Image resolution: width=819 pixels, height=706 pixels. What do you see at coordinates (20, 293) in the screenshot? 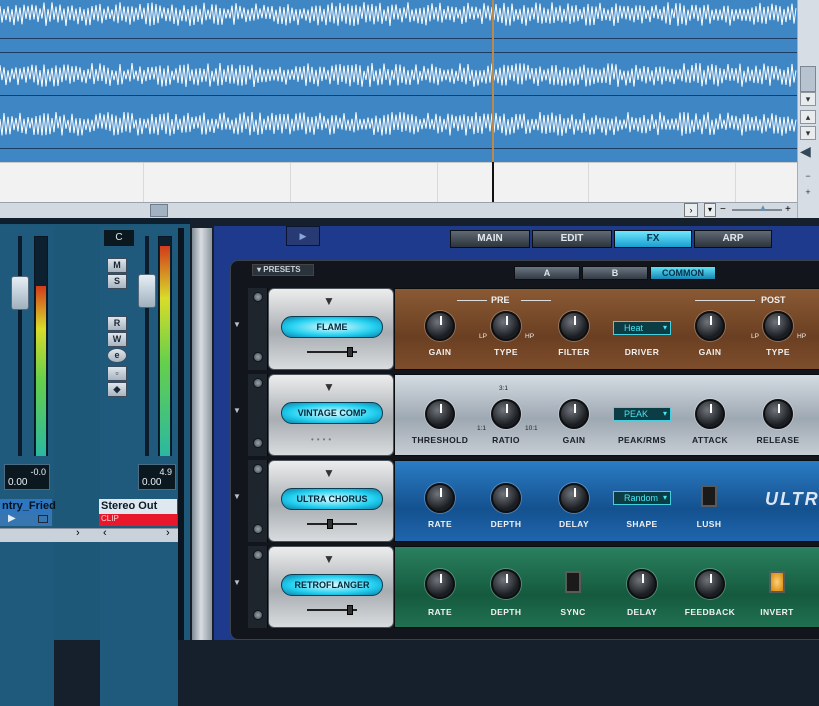
I see `volume-fader` at bounding box center [20, 293].